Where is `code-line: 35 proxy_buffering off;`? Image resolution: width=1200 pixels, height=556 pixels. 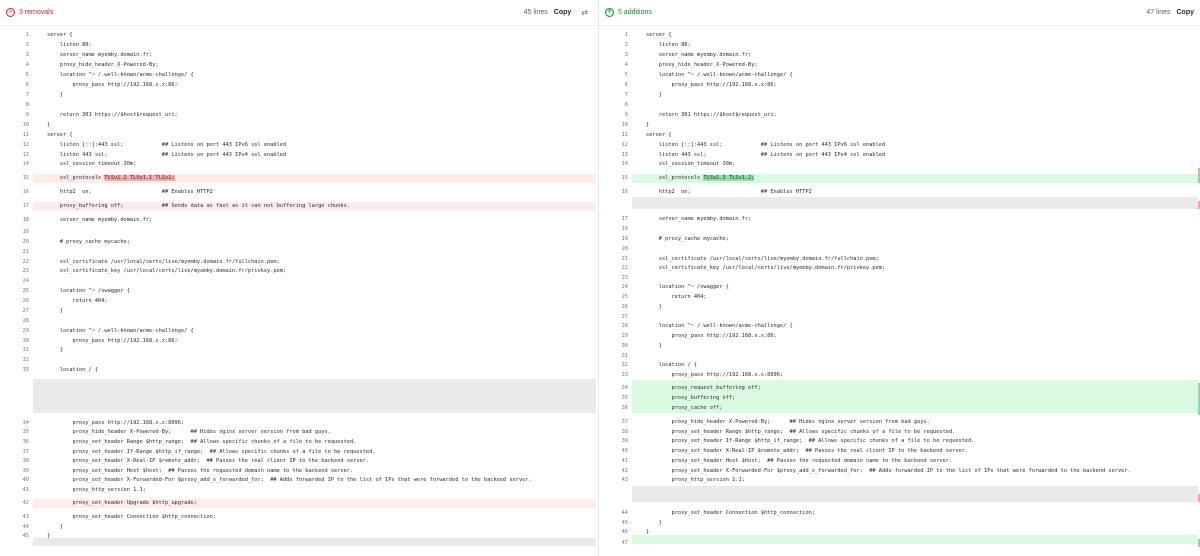 code-line: 35 proxy_buffering off; is located at coordinates (899, 398).